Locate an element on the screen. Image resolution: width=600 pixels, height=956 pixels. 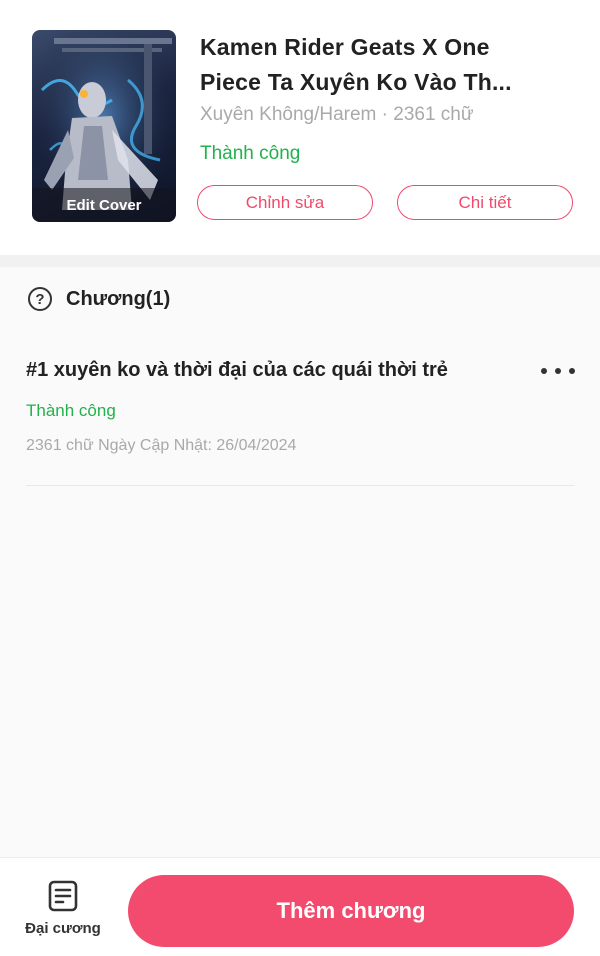
book-detail-button: Chi tiết is located at coordinates (485, 202).